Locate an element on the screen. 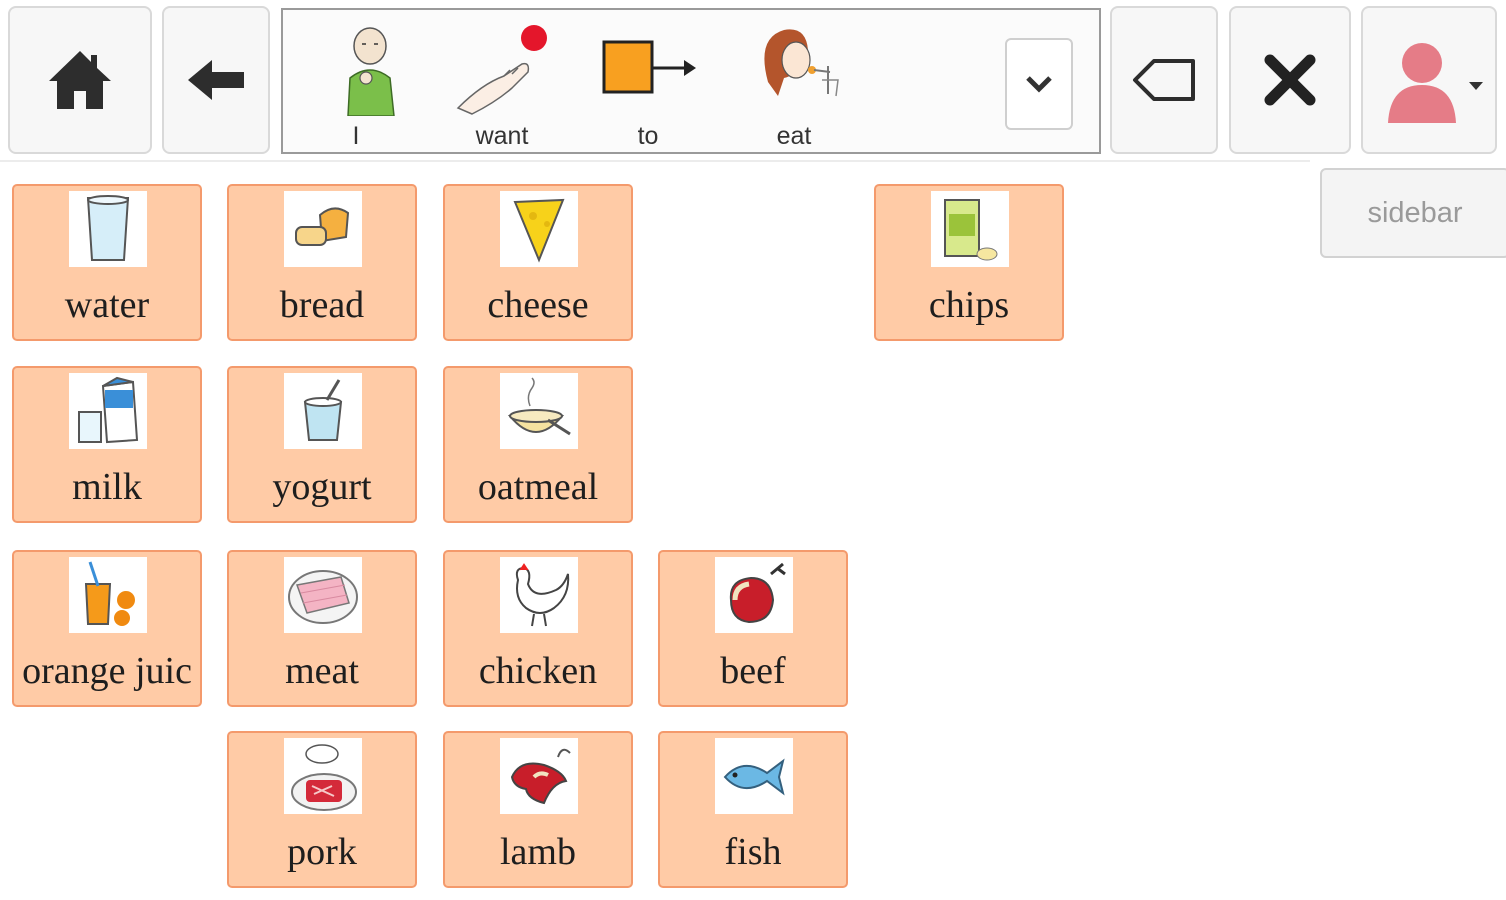 The height and width of the screenshot is (900, 1506). symbol-button-orange-juice: orange juic is located at coordinates (107, 628).